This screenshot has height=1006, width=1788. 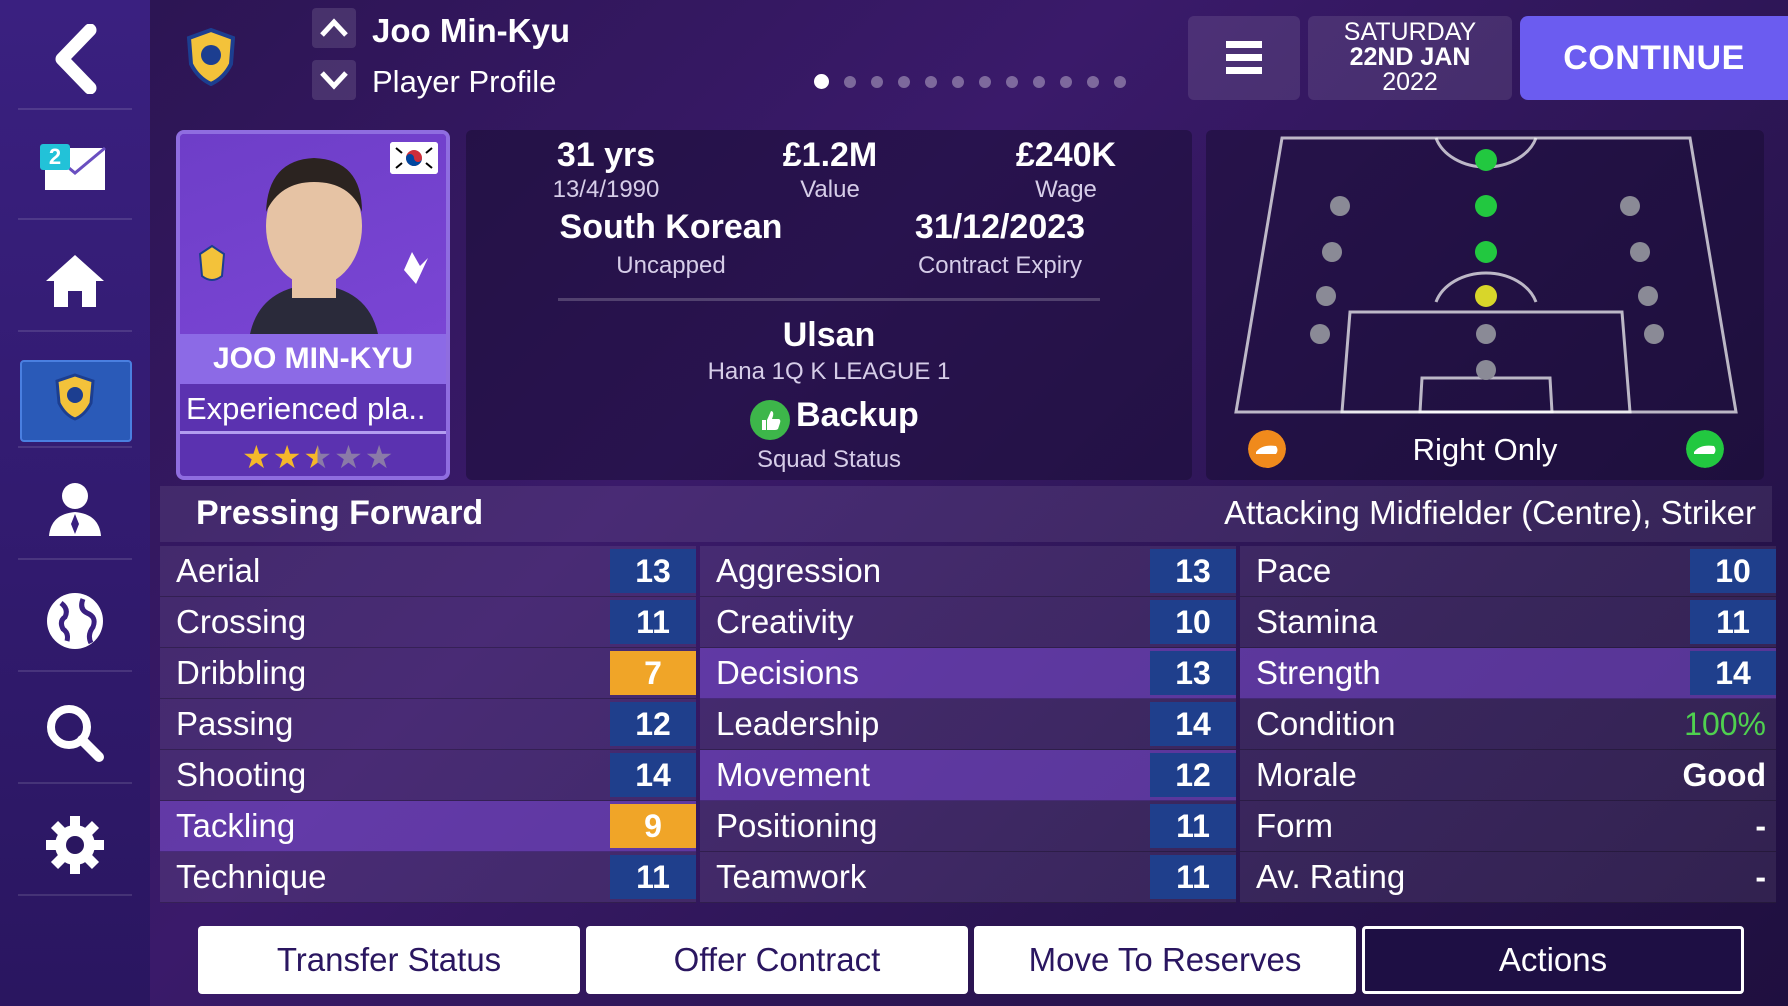 What do you see at coordinates (1725, 723) in the screenshot?
I see `attribute-value: 100%` at bounding box center [1725, 723].